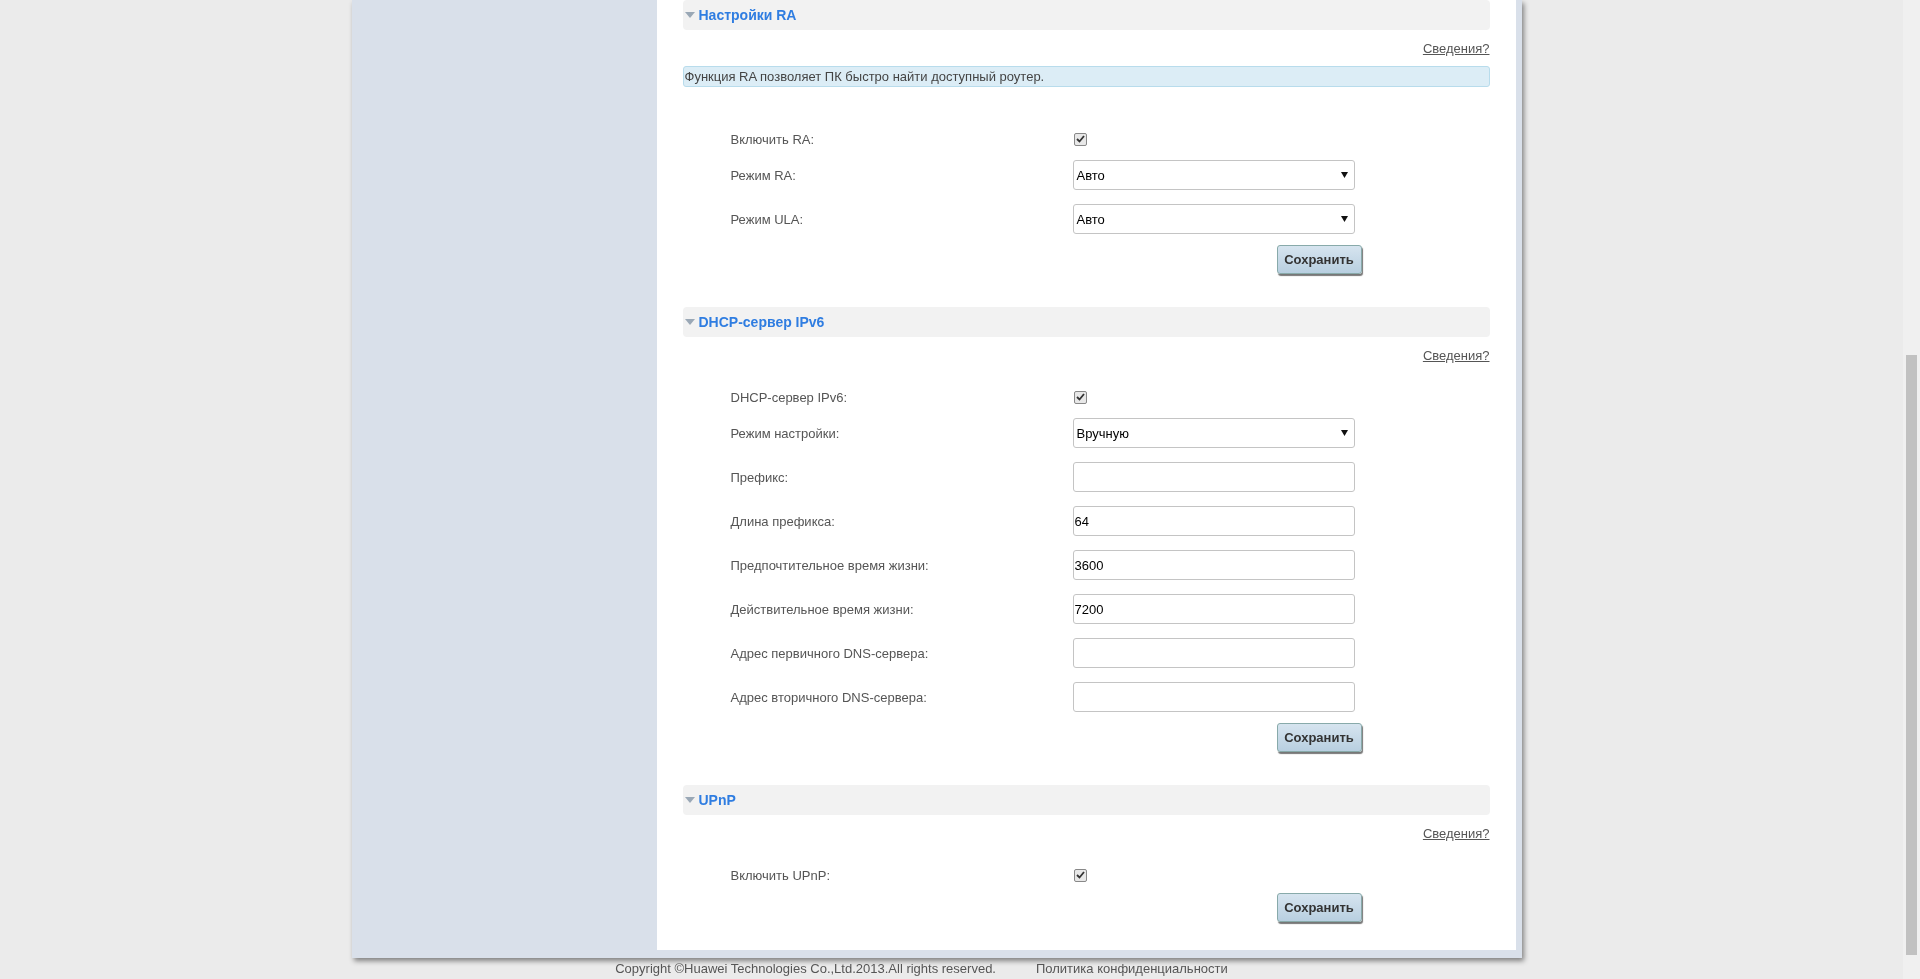 The height and width of the screenshot is (979, 1920). I want to click on section-title: DHCP-сервер IPv6, so click(761, 322).